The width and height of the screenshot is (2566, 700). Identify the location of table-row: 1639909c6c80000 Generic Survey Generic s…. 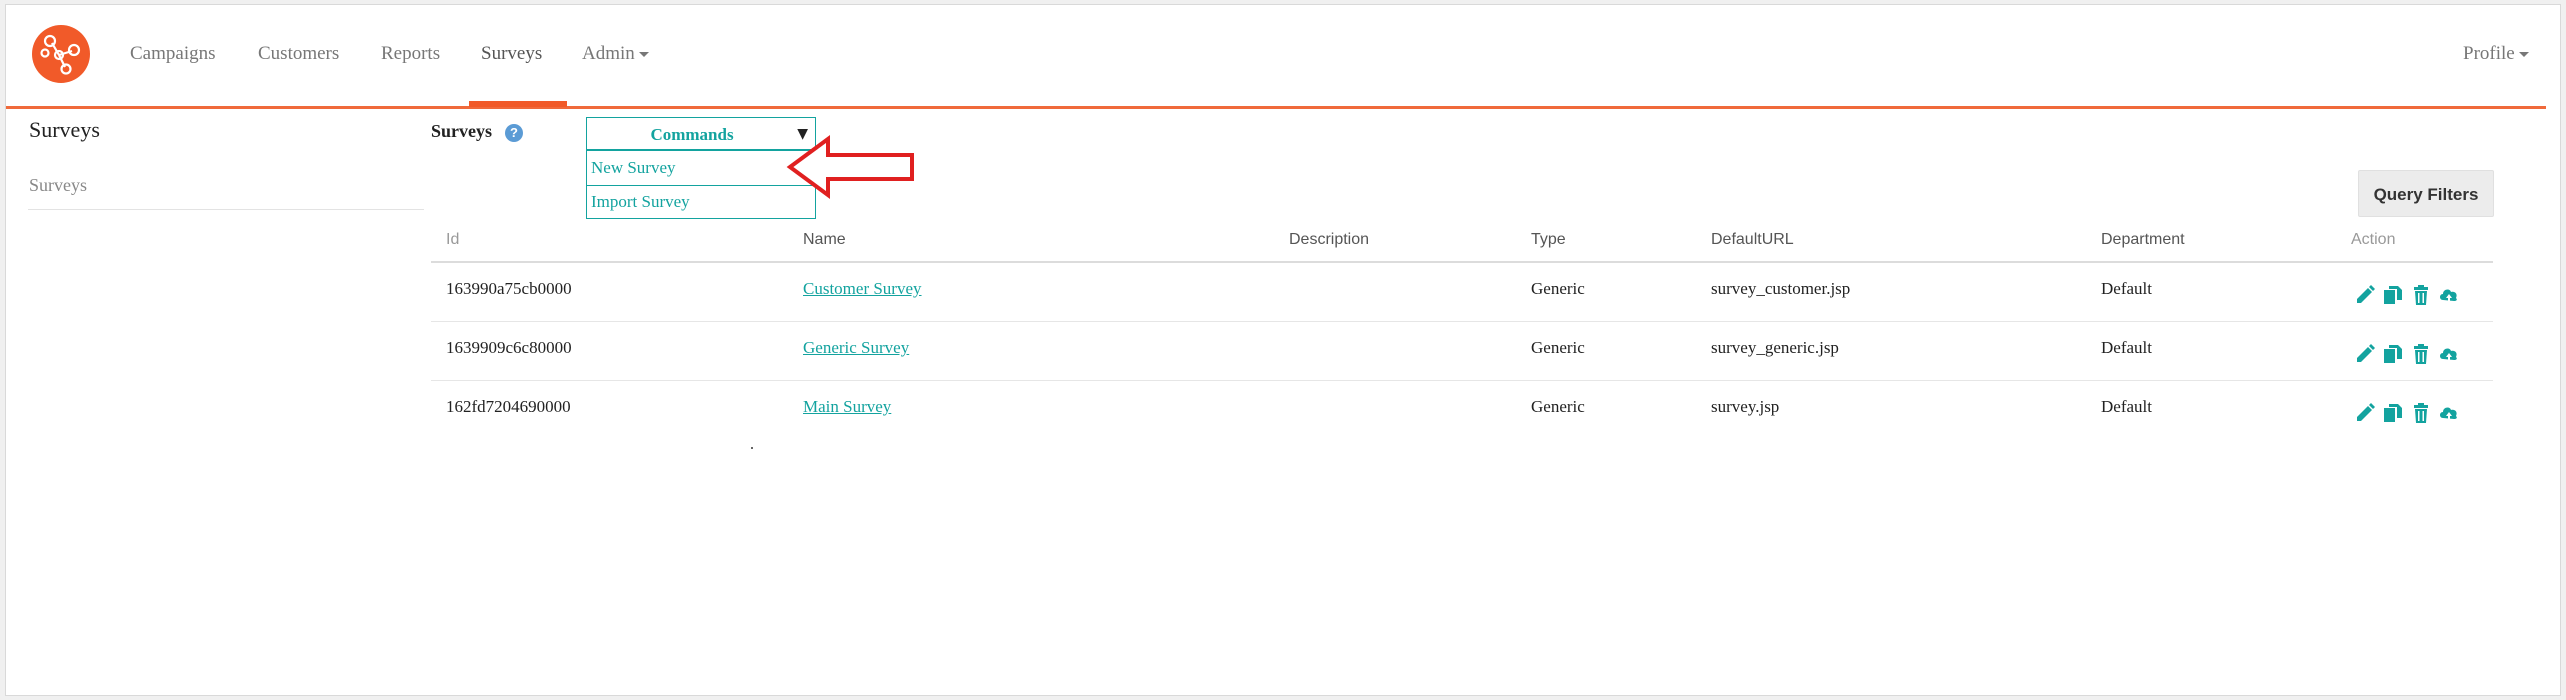
(1462, 351).